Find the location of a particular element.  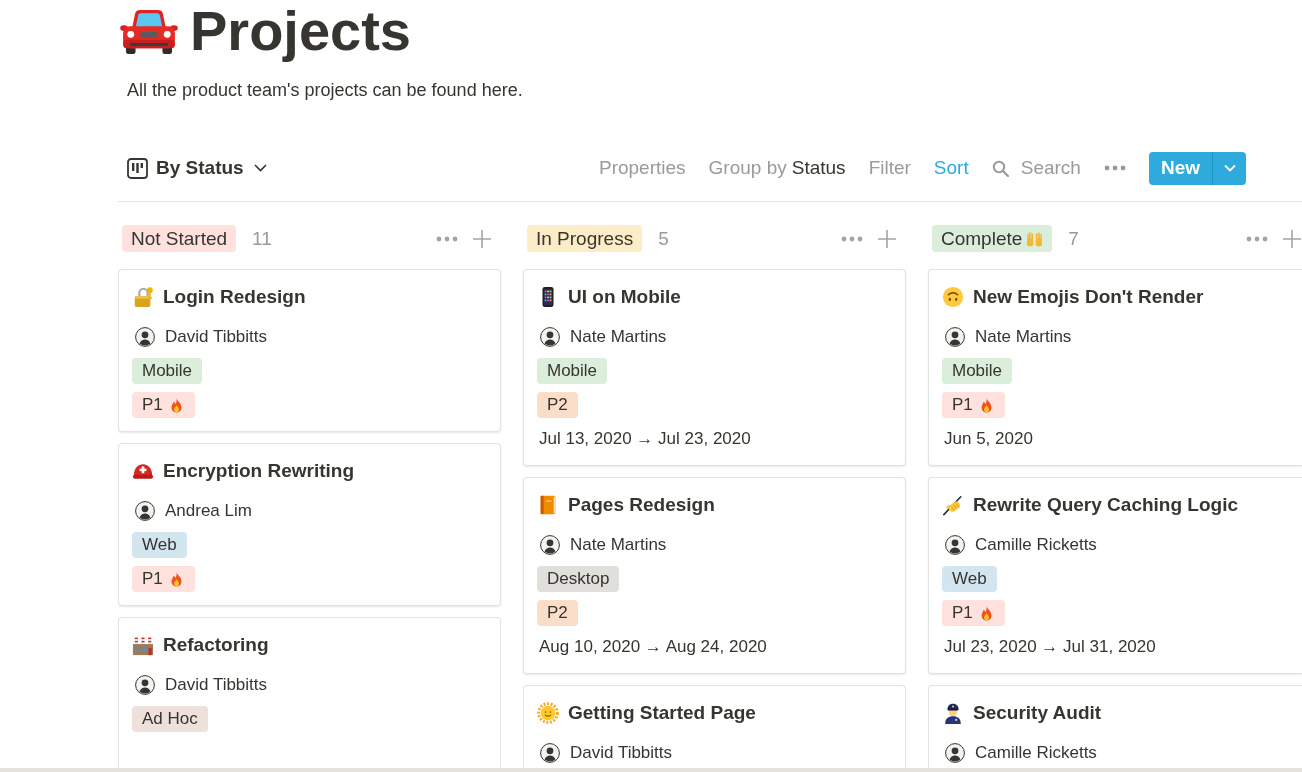

board-view-icon is located at coordinates (137, 168).